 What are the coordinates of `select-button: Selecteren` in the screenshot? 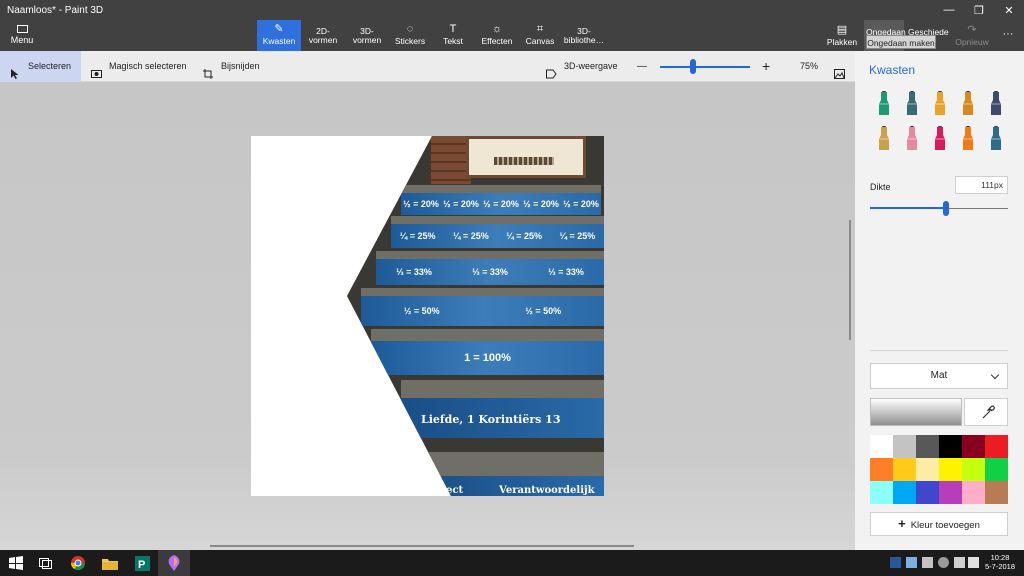 It's located at (40, 66).